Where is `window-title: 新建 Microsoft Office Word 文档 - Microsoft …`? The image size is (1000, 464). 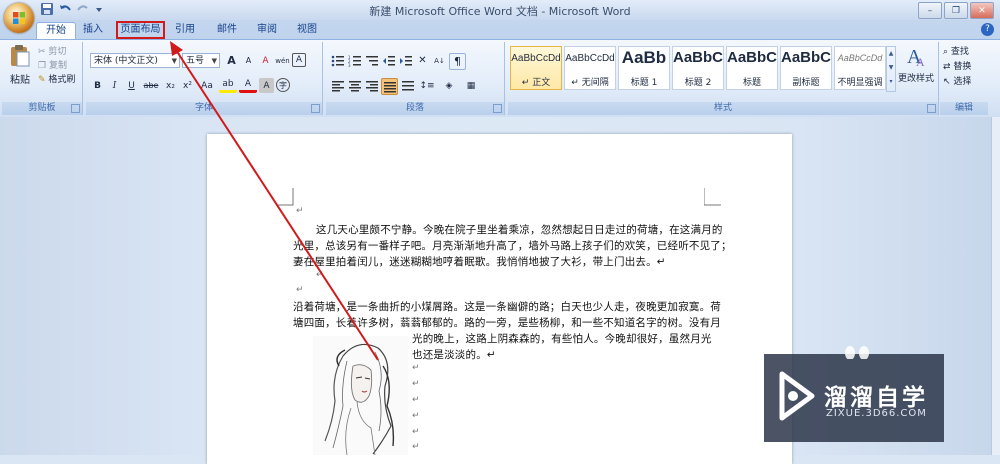
window-title: 新建 Microsoft Office Word 文档 - Microsoft … is located at coordinates (500, 11).